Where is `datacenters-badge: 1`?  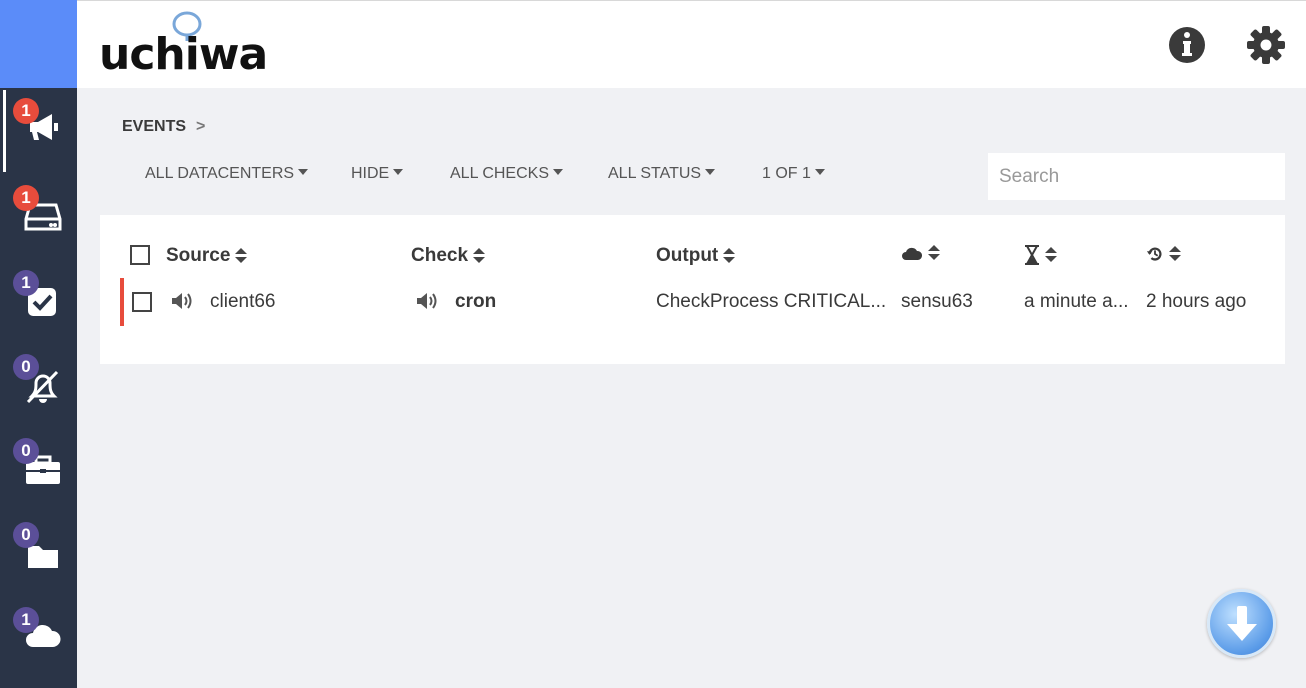 datacenters-badge: 1 is located at coordinates (26, 620).